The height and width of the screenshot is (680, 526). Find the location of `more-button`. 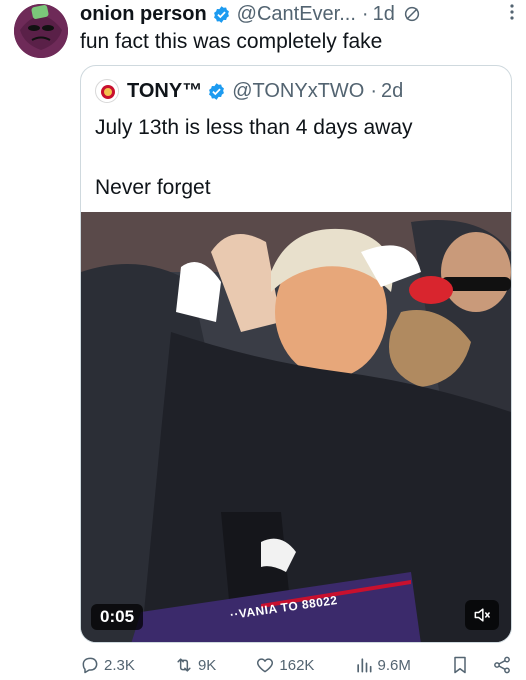

more-button is located at coordinates (512, 12).